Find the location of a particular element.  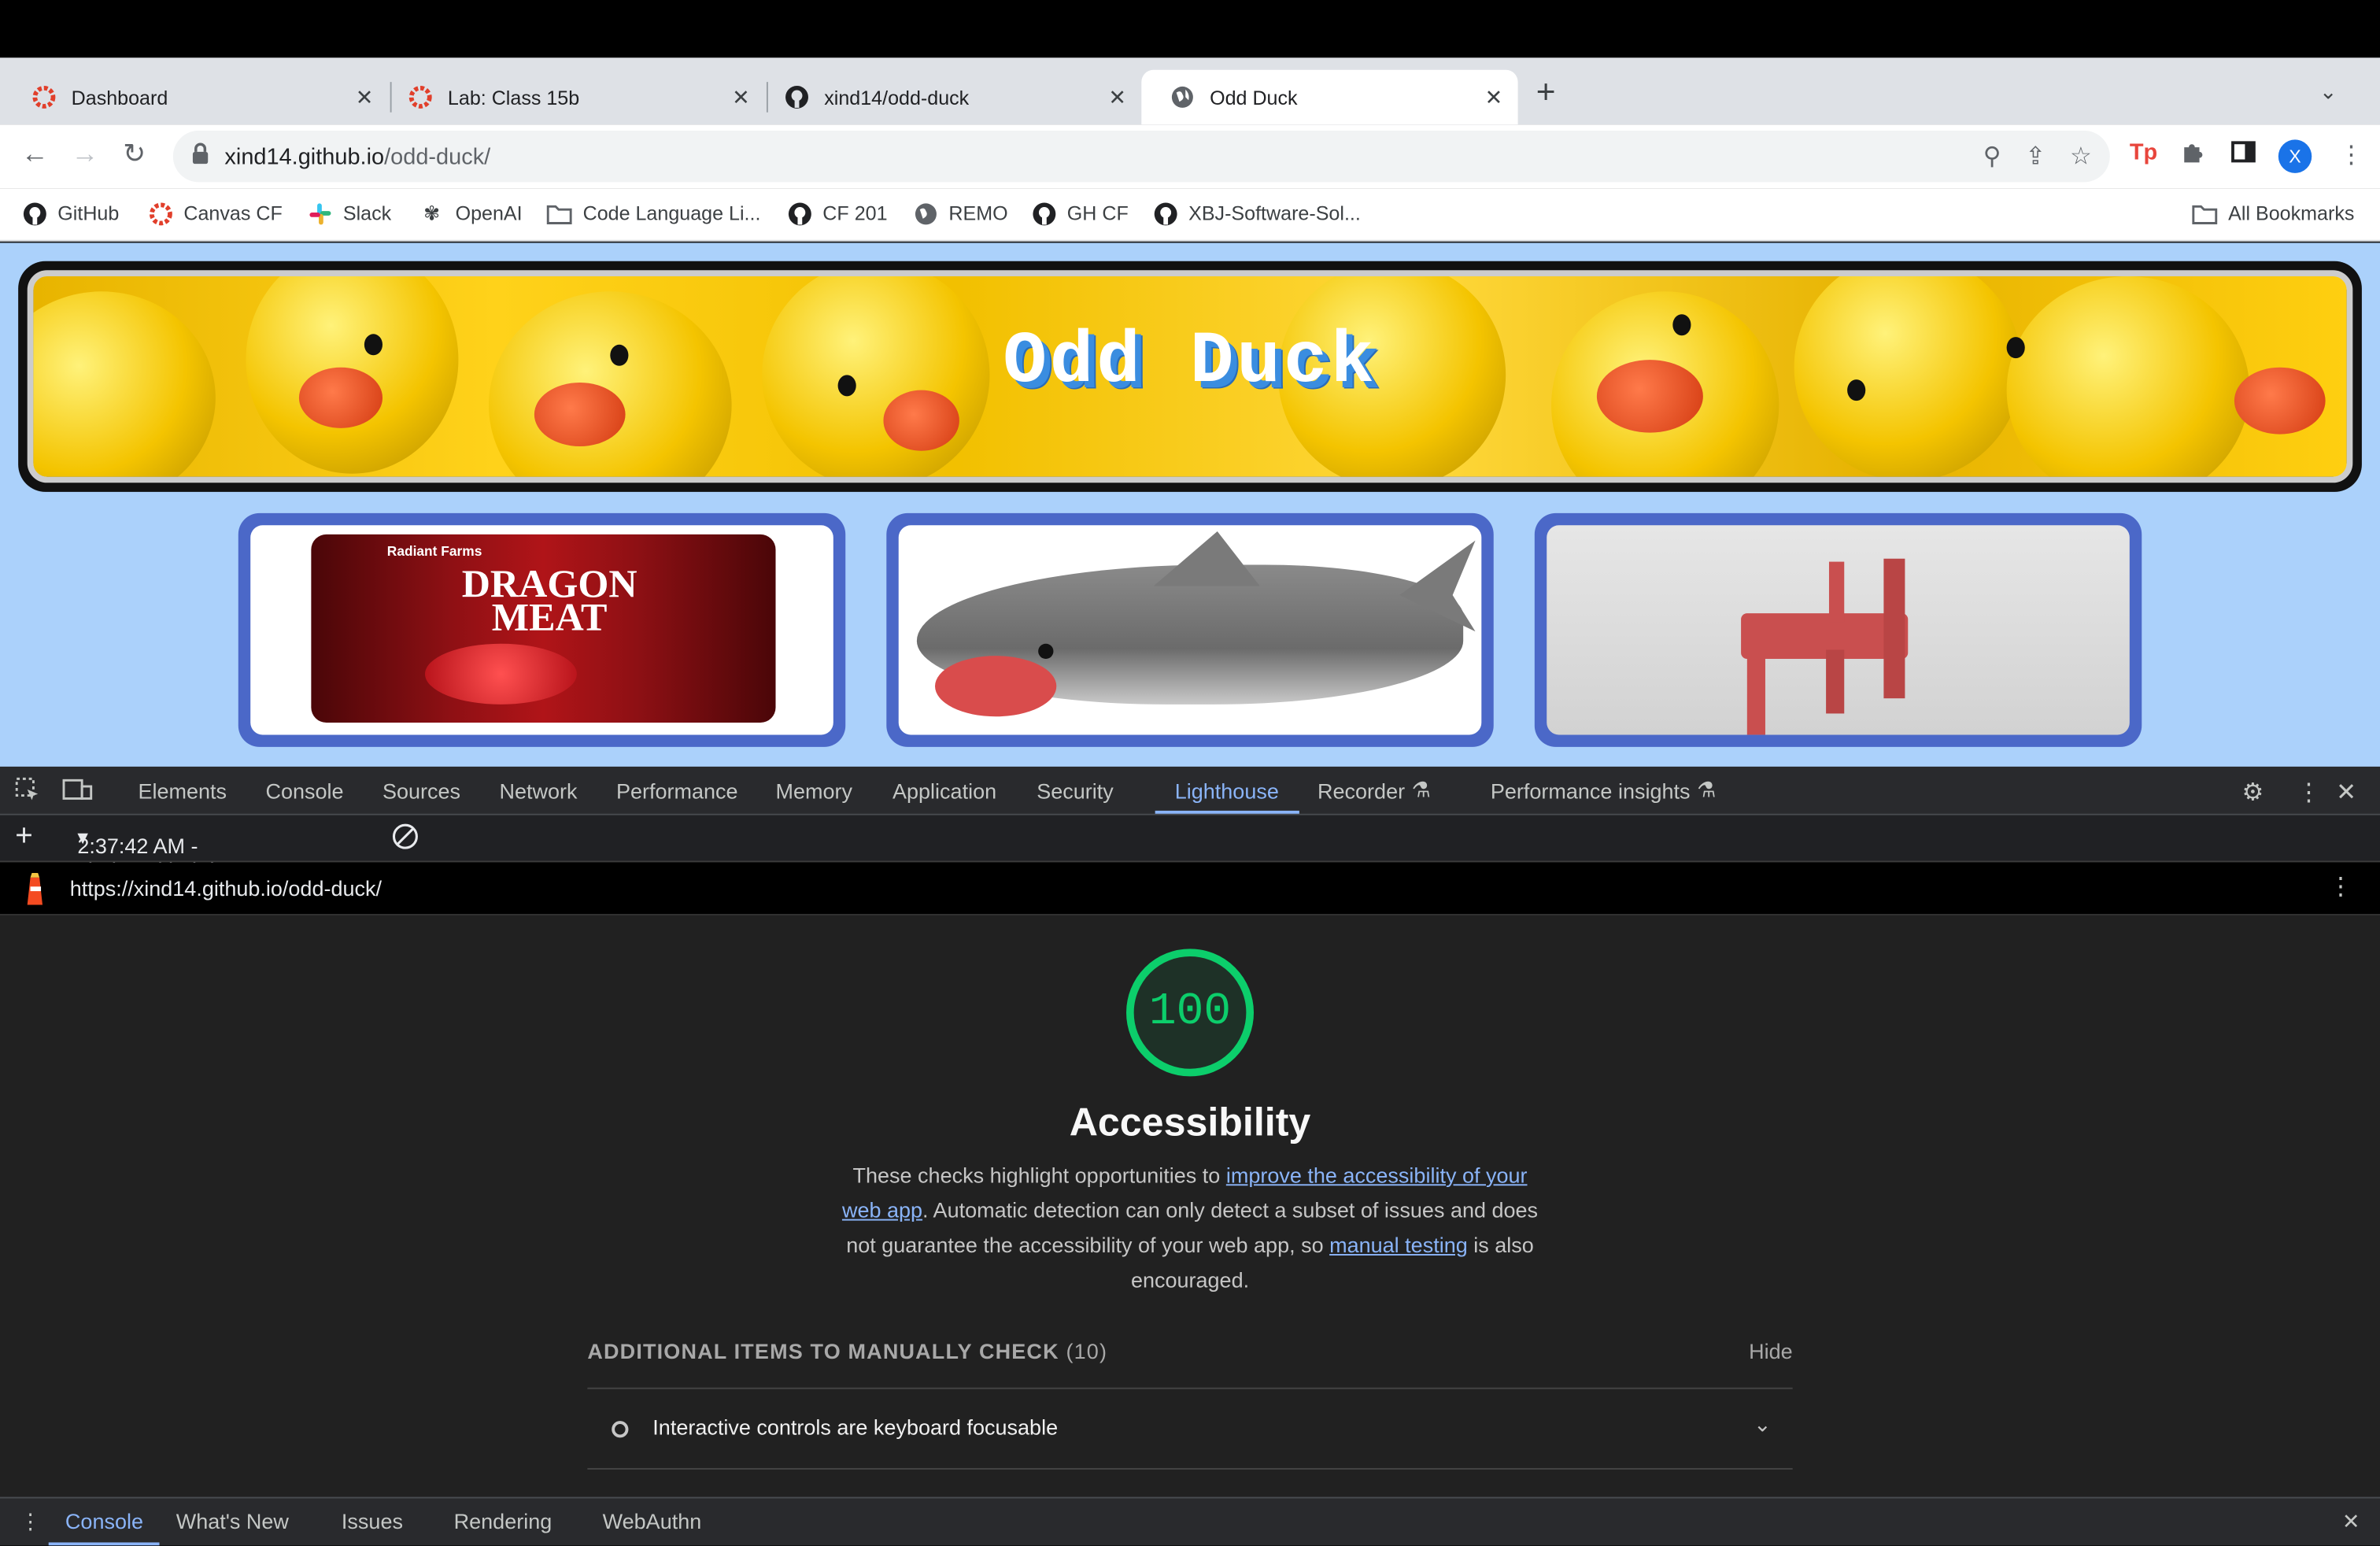

side-panel-icon is located at coordinates (2243, 155).